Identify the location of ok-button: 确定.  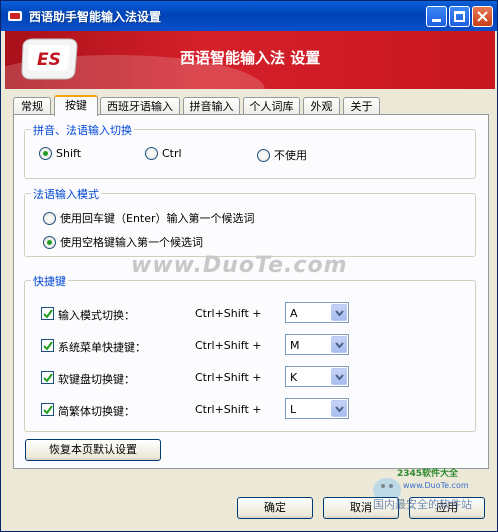
(275, 508).